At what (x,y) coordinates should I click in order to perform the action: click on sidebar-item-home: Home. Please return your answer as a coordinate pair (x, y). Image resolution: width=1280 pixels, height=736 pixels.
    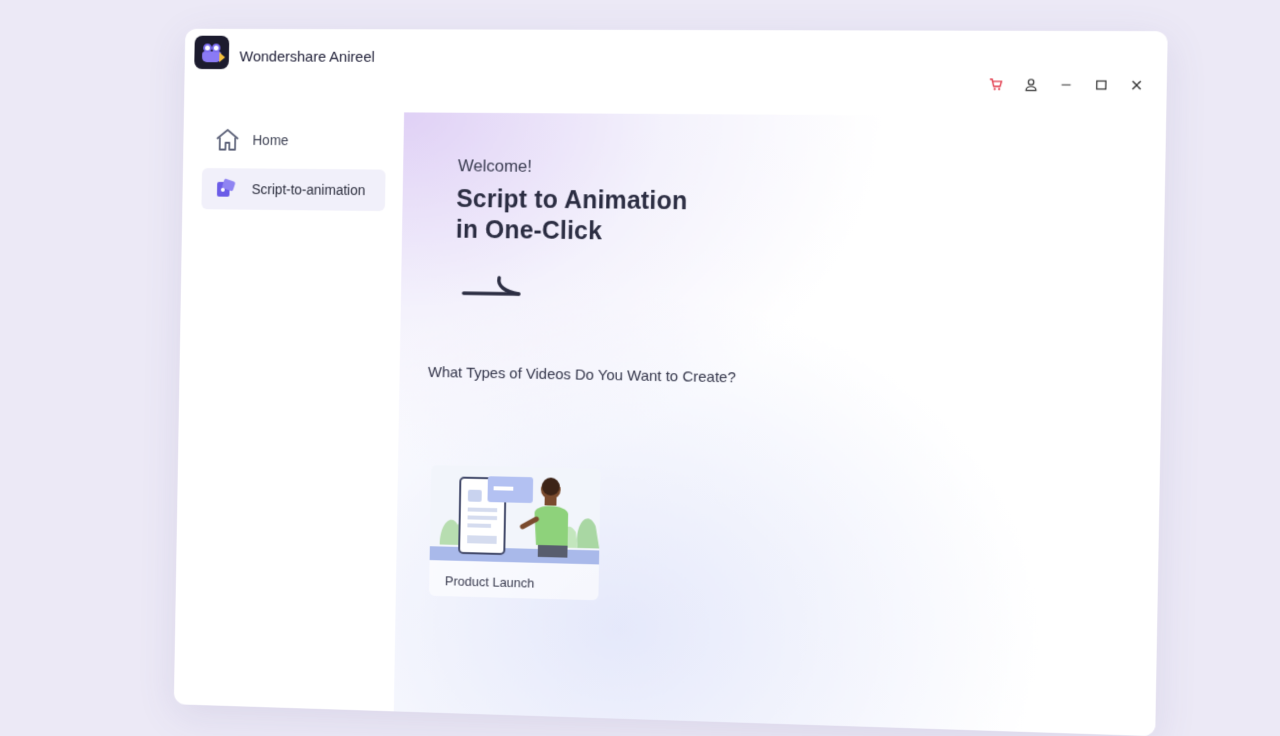
    Looking at the image, I should click on (294, 140).